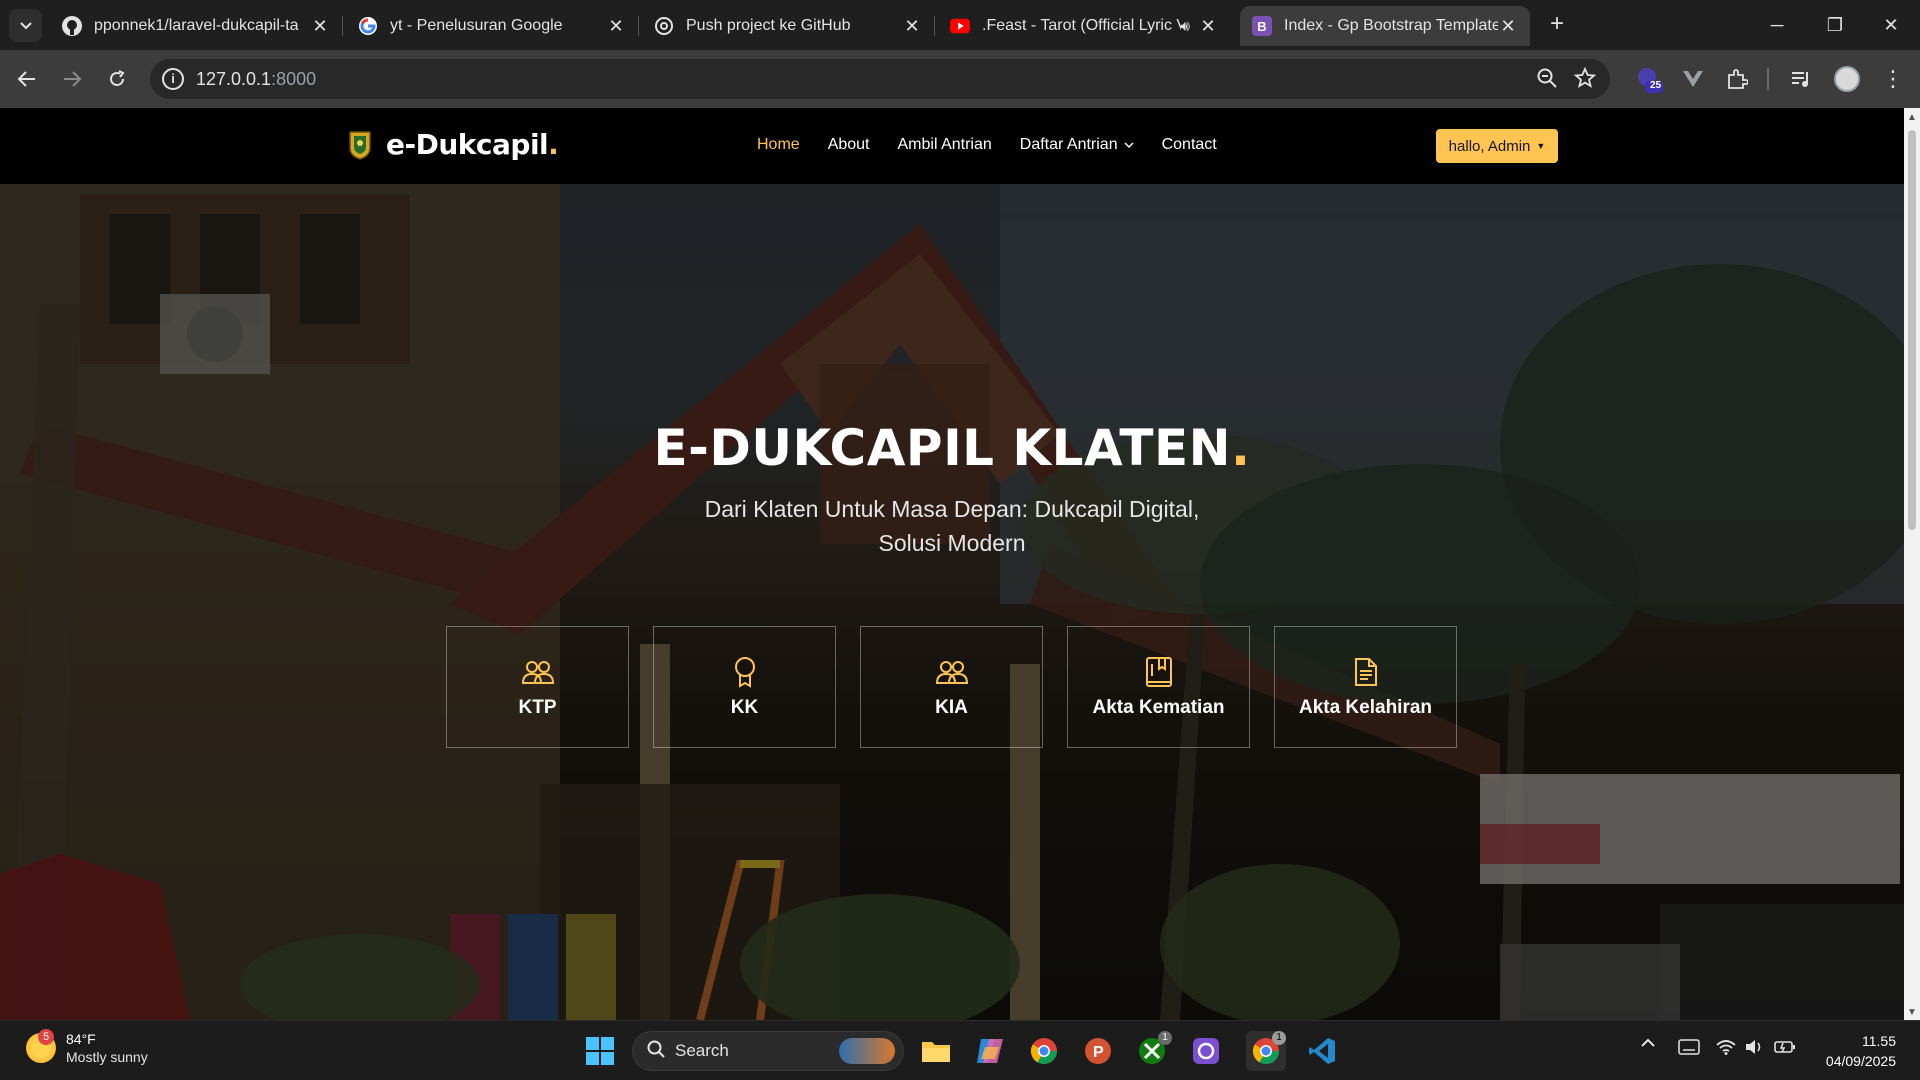 The width and height of the screenshot is (1920, 1080). I want to click on zoom-icon, so click(1547, 80).